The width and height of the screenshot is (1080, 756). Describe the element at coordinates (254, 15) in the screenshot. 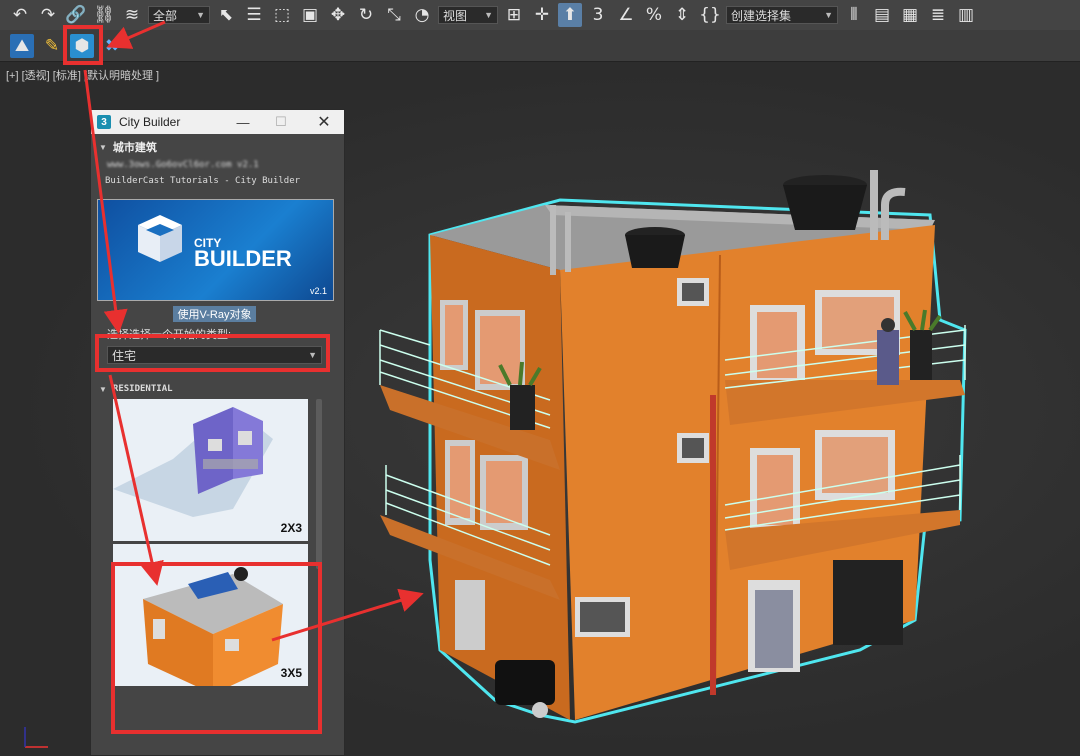

I see `select-by-name-icon: ☰` at that location.